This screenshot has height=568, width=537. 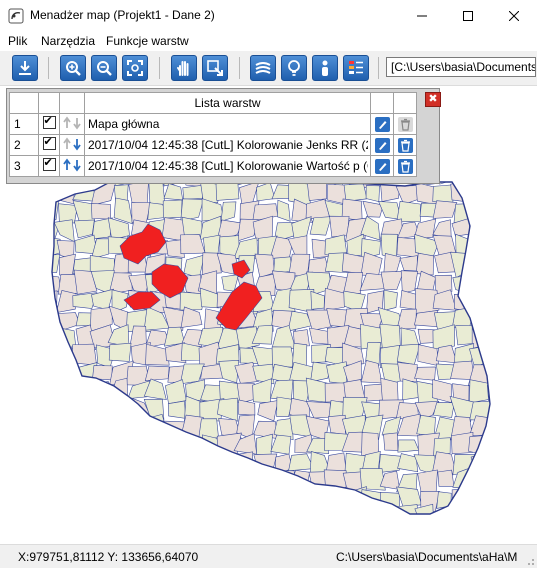 I want to click on path-field: [C:\Users\basia\Documents\aHa\M, so click(x=461, y=67).